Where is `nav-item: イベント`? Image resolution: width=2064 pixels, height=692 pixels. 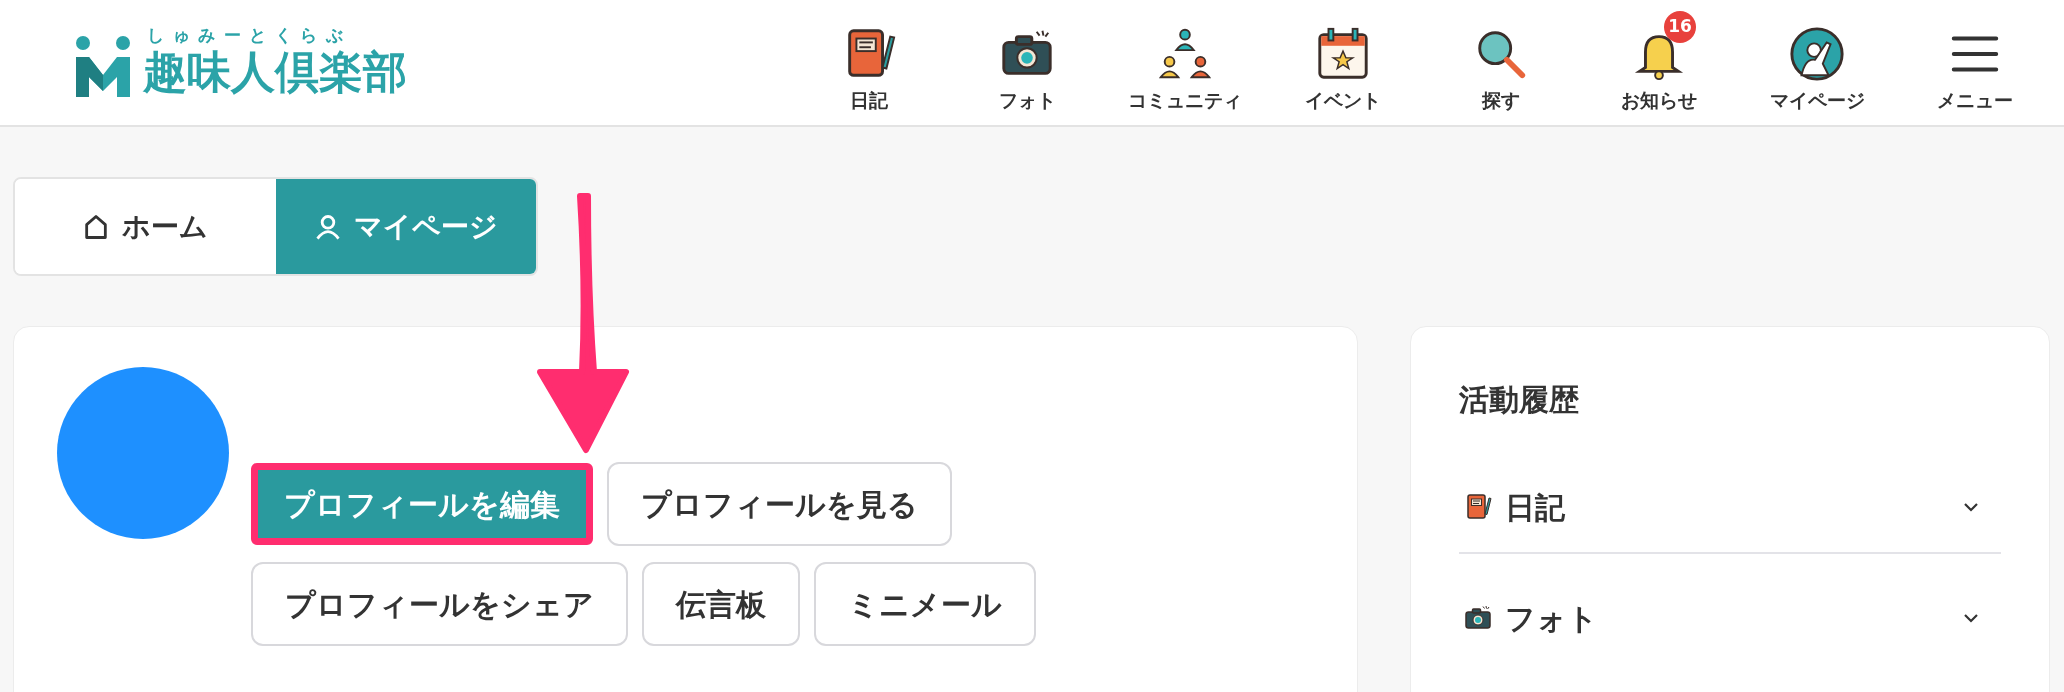
nav-item: イベント is located at coordinates (1343, 62).